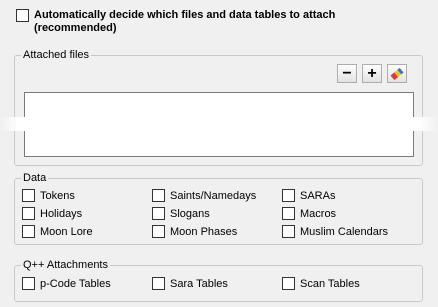 Image resolution: width=438 pixels, height=307 pixels. Describe the element at coordinates (318, 214) in the screenshot. I see `macros-label: Macros` at that location.